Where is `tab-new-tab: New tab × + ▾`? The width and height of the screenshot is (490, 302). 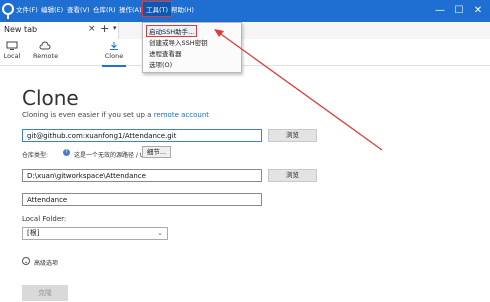
tab-new-tab: New tab × + ▾ is located at coordinates (59, 30).